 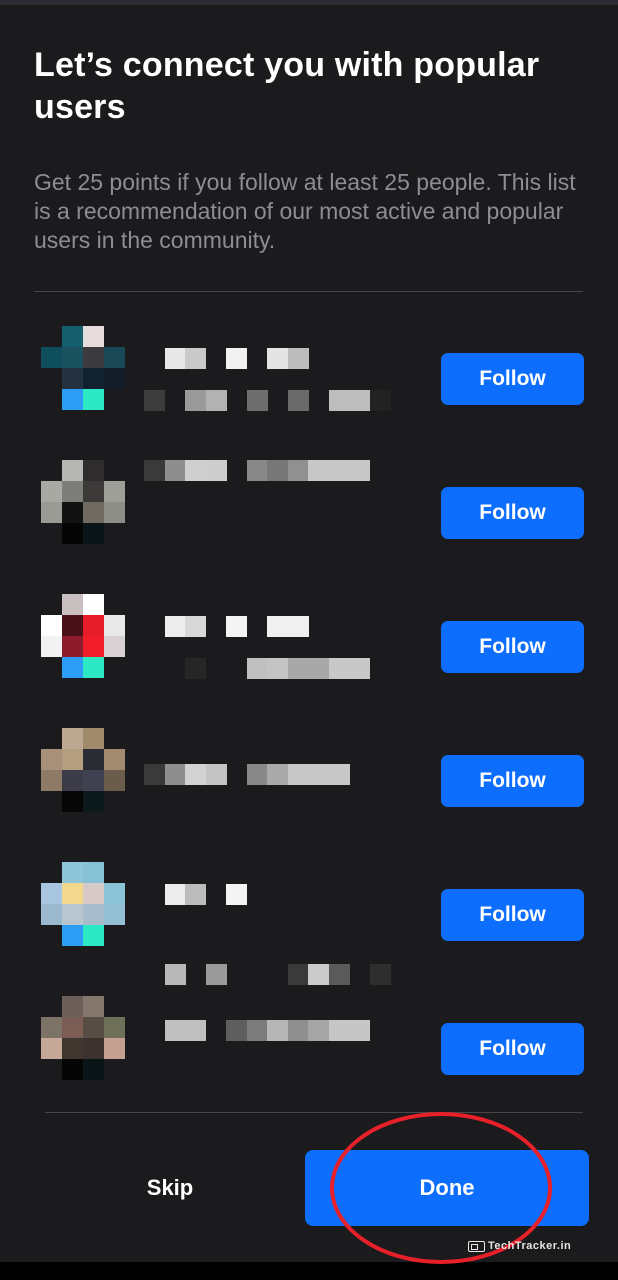 I want to click on page-title: Let’s connect you with popular users, so click(x=287, y=86).